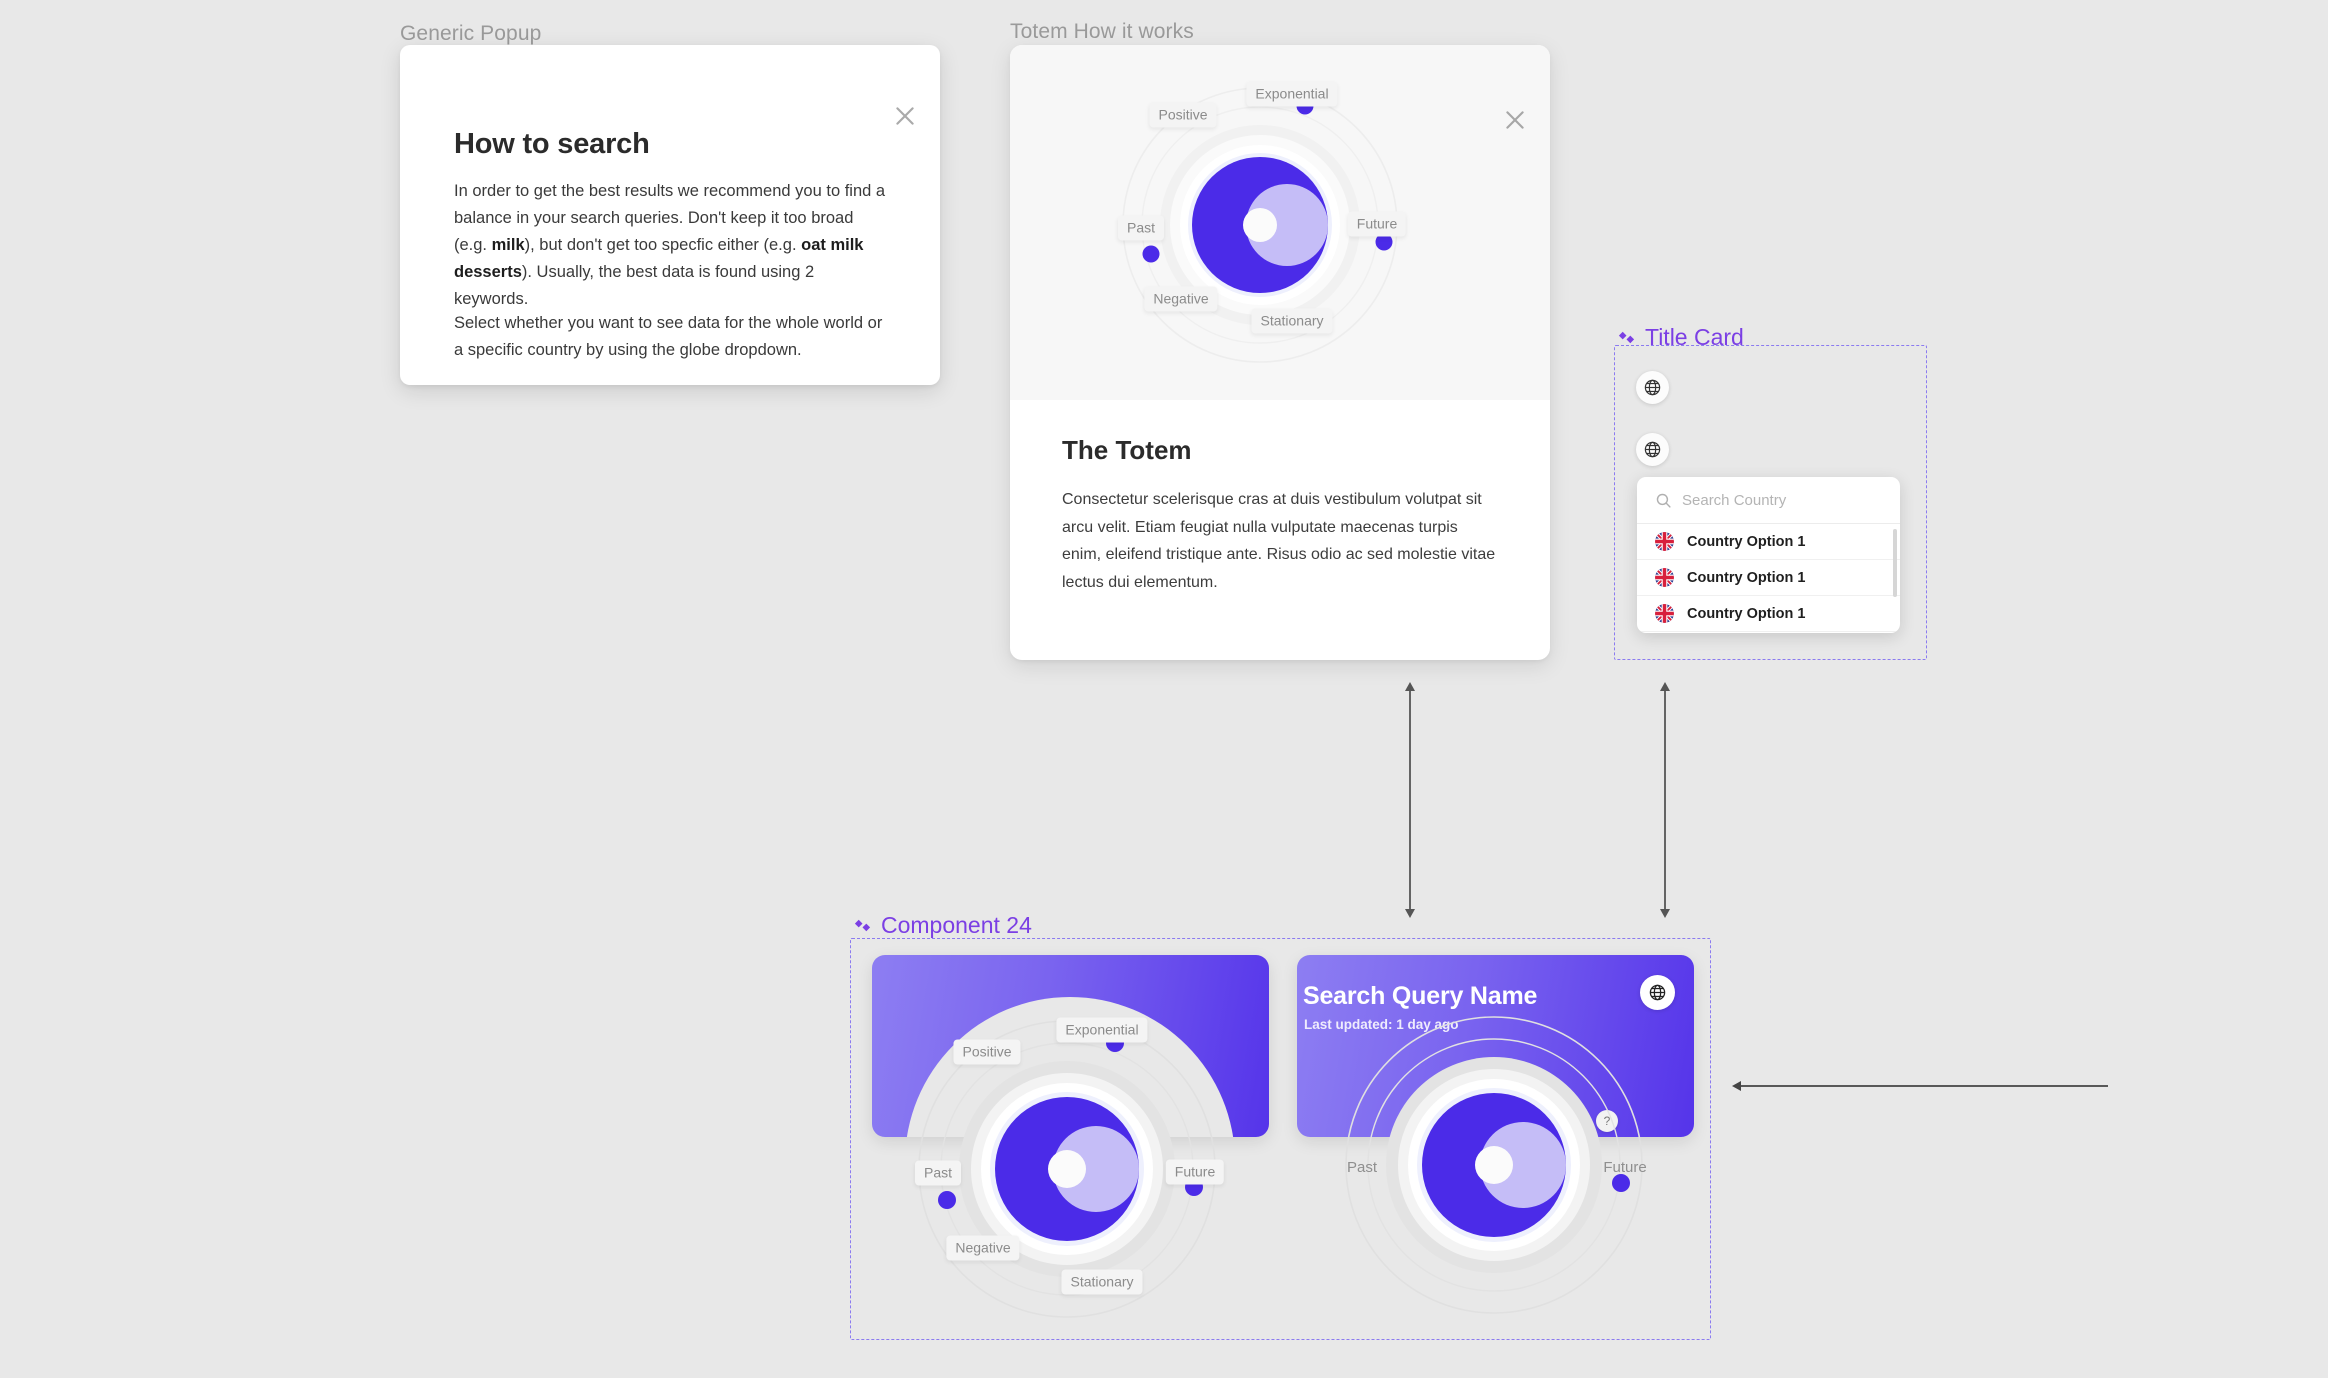 Image resolution: width=2328 pixels, height=1378 pixels. I want to click on arrow-totem-to-component, so click(1410, 800).